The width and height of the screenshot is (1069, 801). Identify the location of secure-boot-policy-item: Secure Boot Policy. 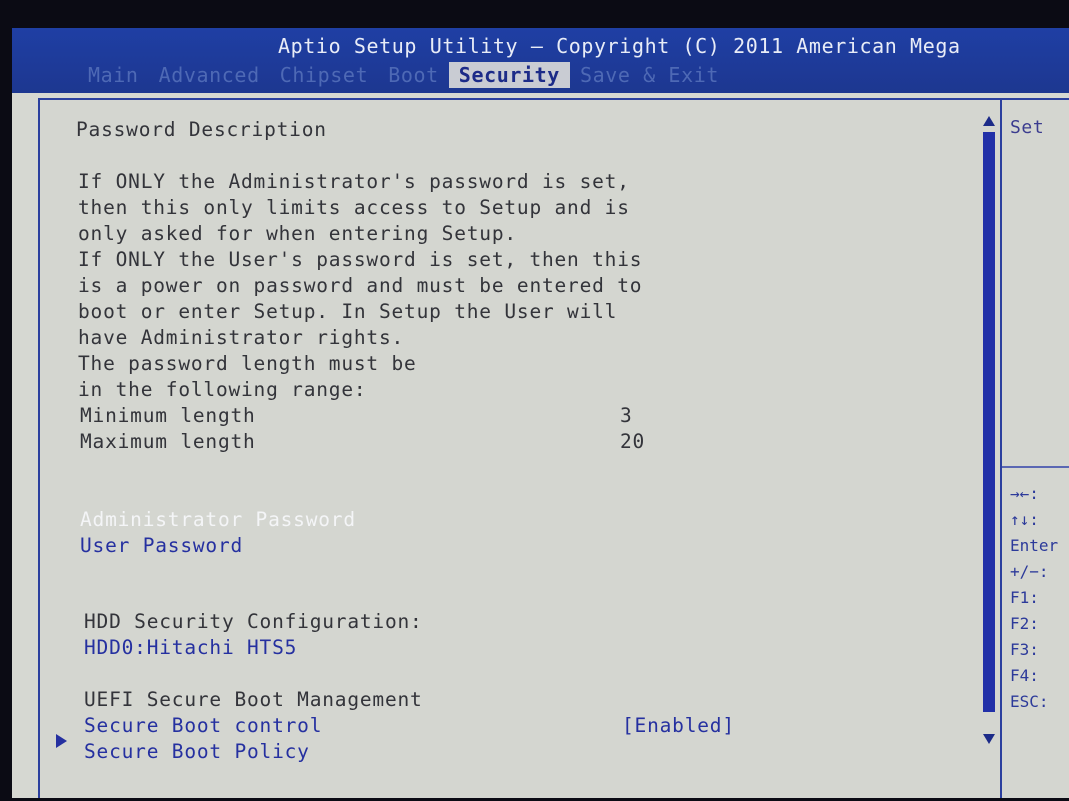
(197, 752).